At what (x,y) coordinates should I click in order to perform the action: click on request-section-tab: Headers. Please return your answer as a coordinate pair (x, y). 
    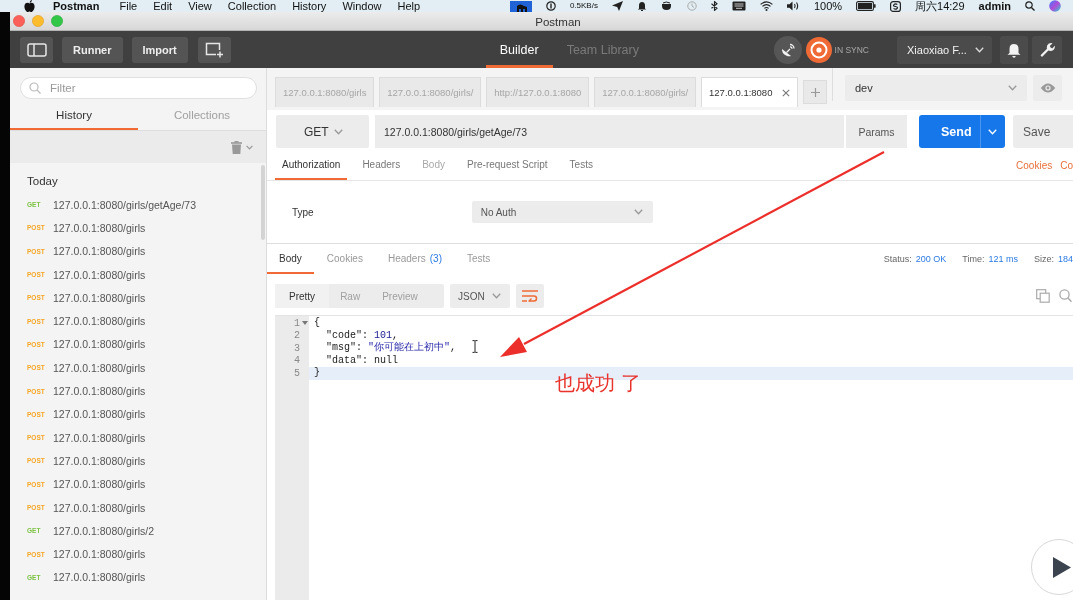
    Looking at the image, I should click on (381, 165).